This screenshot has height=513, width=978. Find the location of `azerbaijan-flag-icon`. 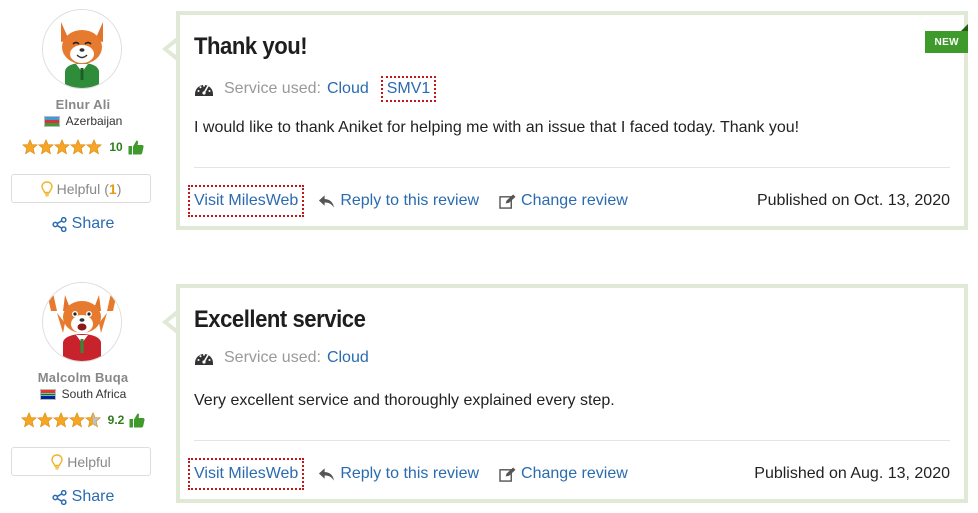

azerbaijan-flag-icon is located at coordinates (51, 121).